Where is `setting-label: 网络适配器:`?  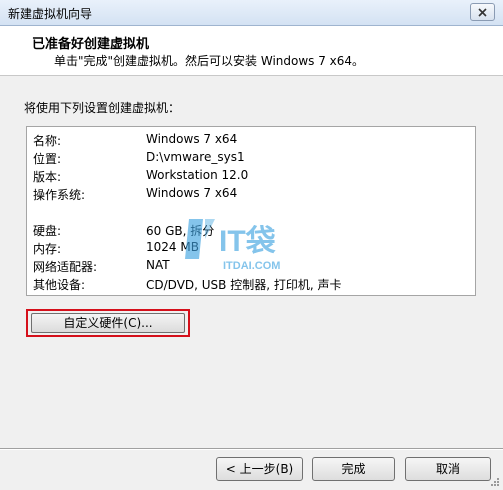
setting-label: 网络适配器: is located at coordinates (65, 267).